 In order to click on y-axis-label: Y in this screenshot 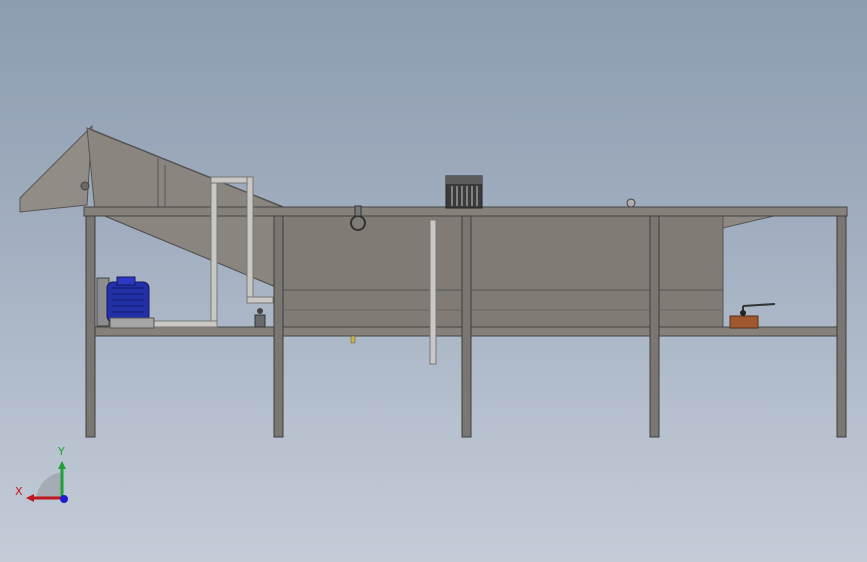, I will do `click(61, 451)`.